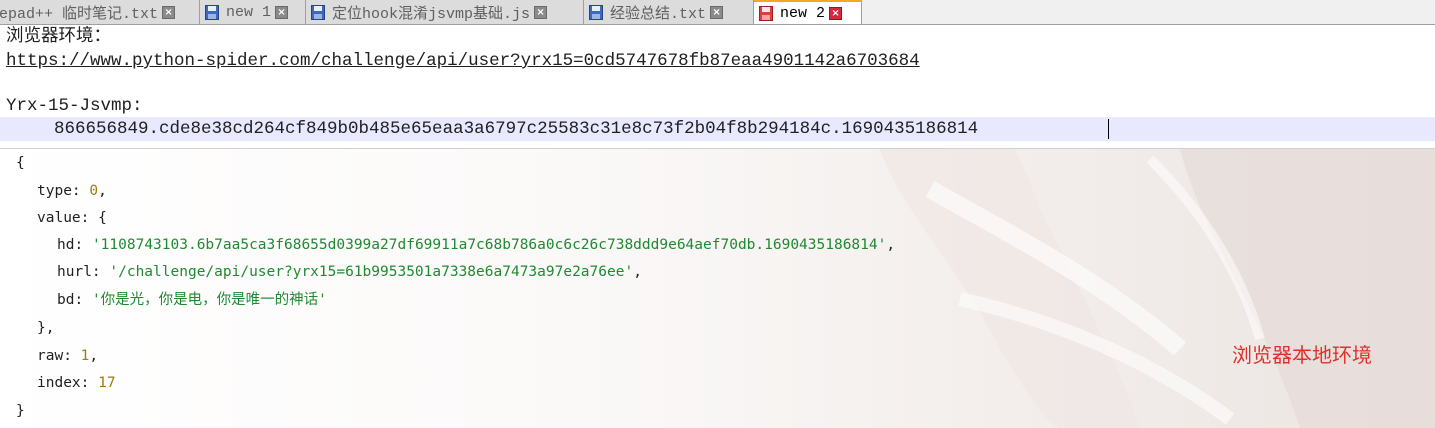 This screenshot has height=428, width=1435. What do you see at coordinates (46, 328) in the screenshot?
I see `json-close-value: },` at bounding box center [46, 328].